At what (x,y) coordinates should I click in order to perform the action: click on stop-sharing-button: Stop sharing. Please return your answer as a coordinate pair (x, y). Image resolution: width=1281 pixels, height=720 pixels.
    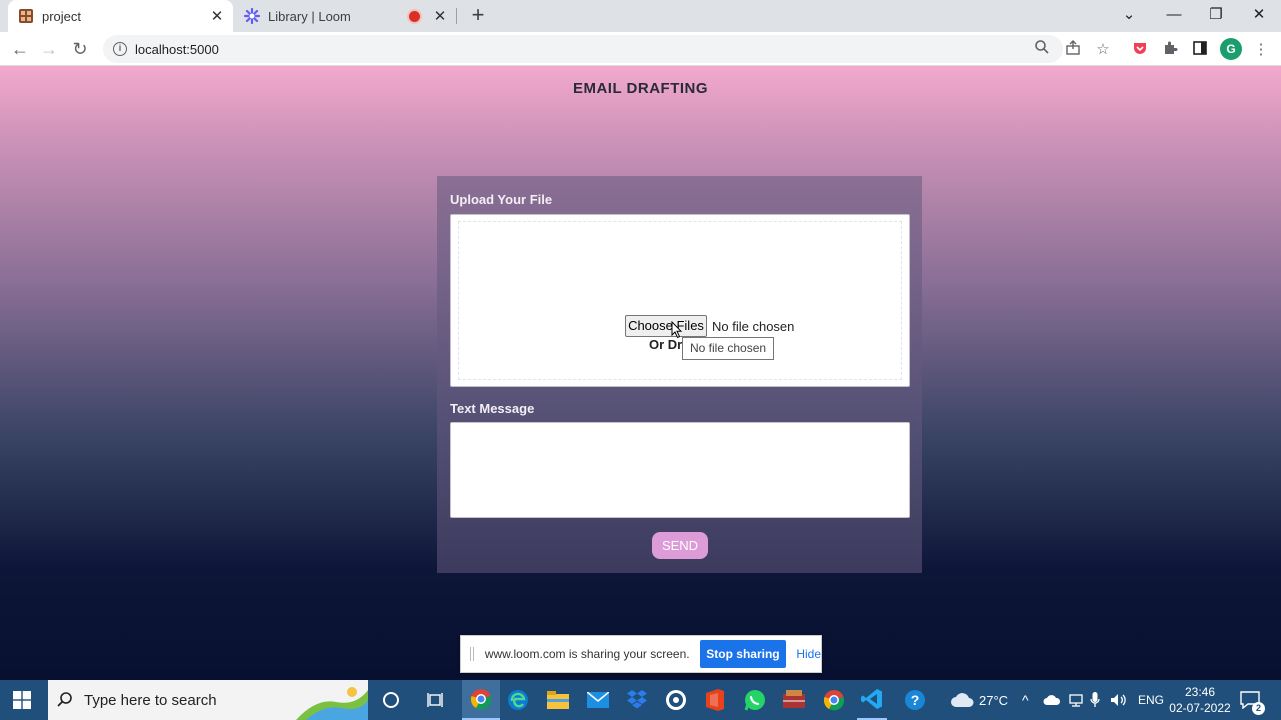
    Looking at the image, I should click on (743, 654).